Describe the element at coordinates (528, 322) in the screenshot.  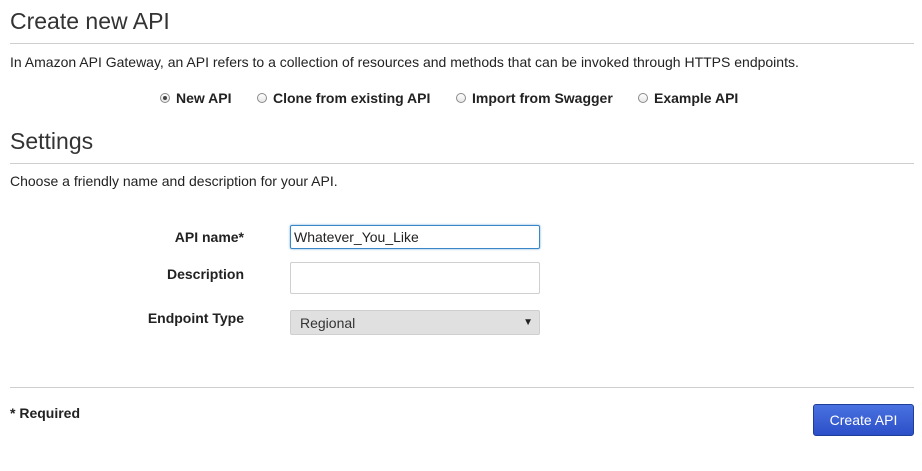
I see `dropdown-caret-icon: ▼` at that location.